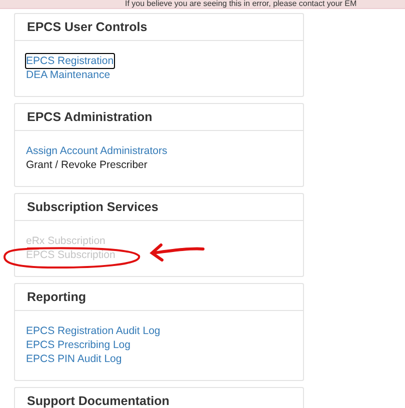  What do you see at coordinates (68, 75) in the screenshot?
I see `menu-link: DEA Maintenance` at bounding box center [68, 75].